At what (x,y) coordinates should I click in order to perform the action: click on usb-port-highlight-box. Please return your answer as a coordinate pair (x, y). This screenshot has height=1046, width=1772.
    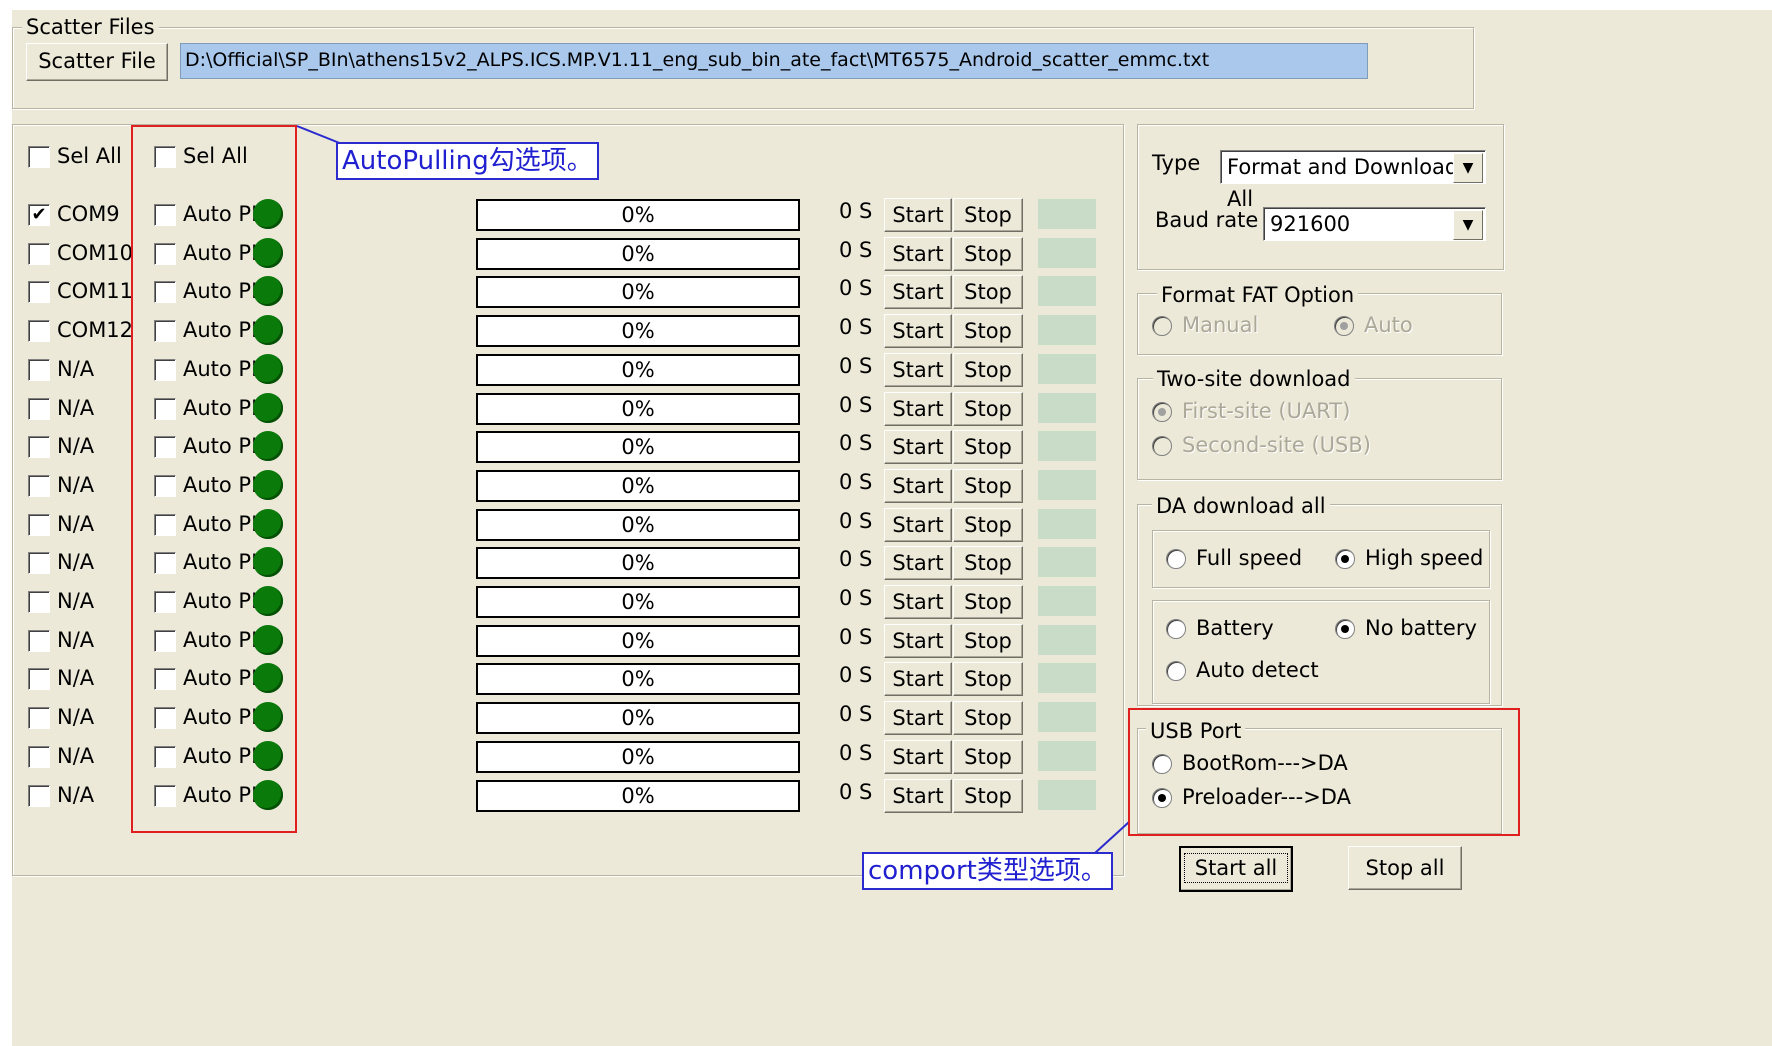
    Looking at the image, I should click on (1324, 772).